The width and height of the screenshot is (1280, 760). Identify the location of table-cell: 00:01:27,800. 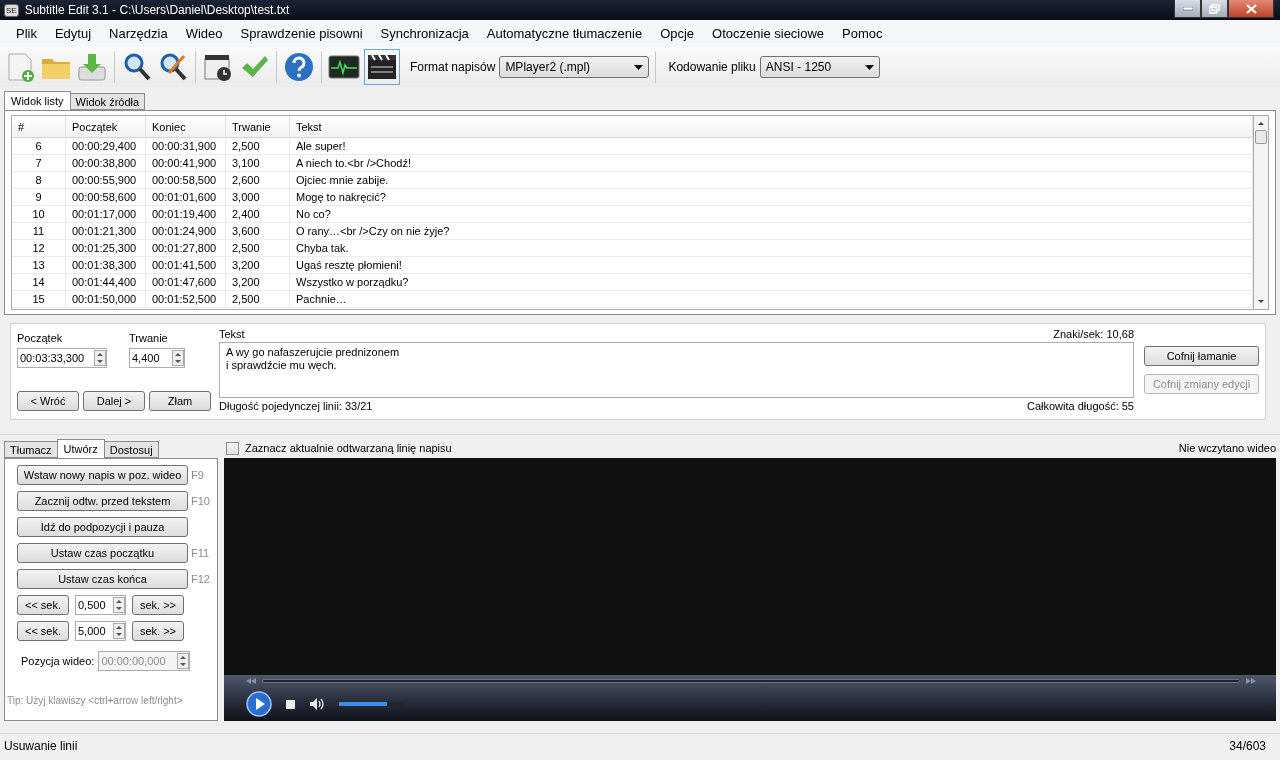
(186, 248).